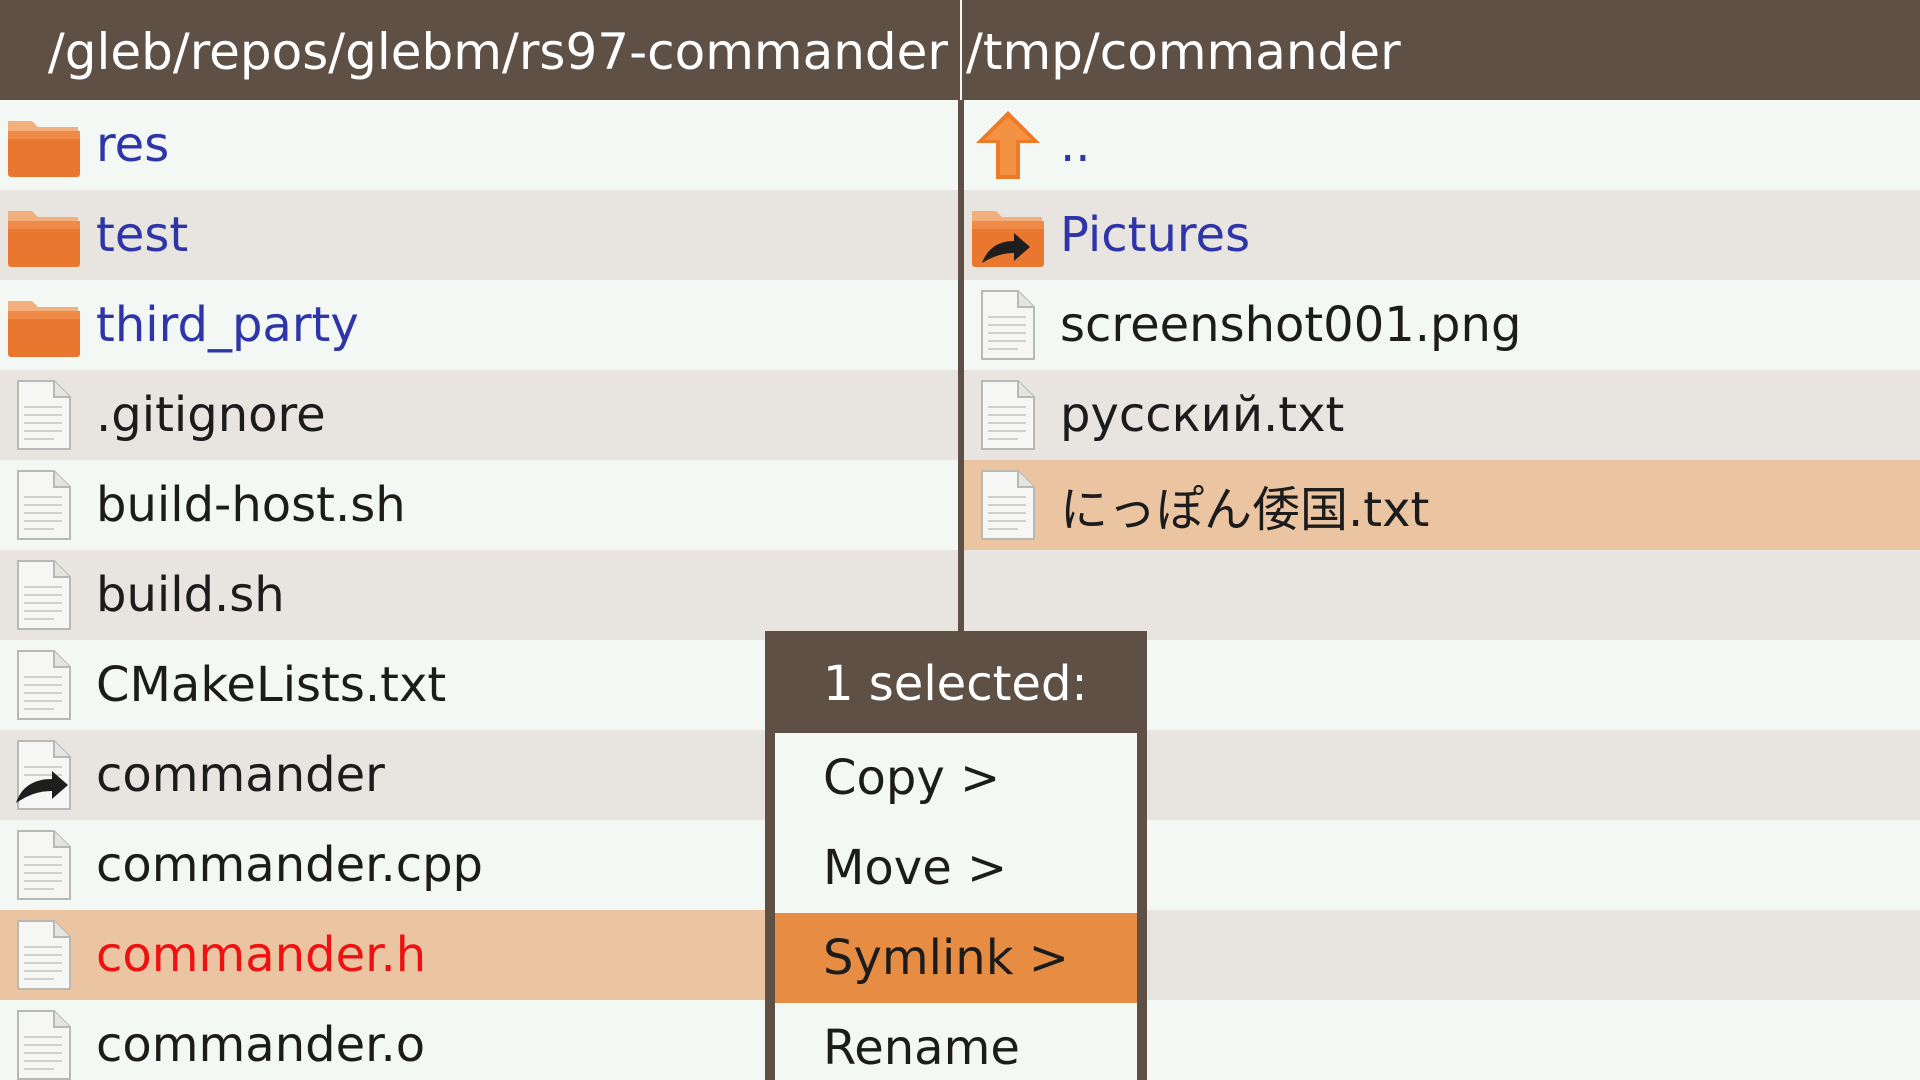 The image size is (1920, 1080). I want to click on file-name: build-host.sh, so click(251, 505).